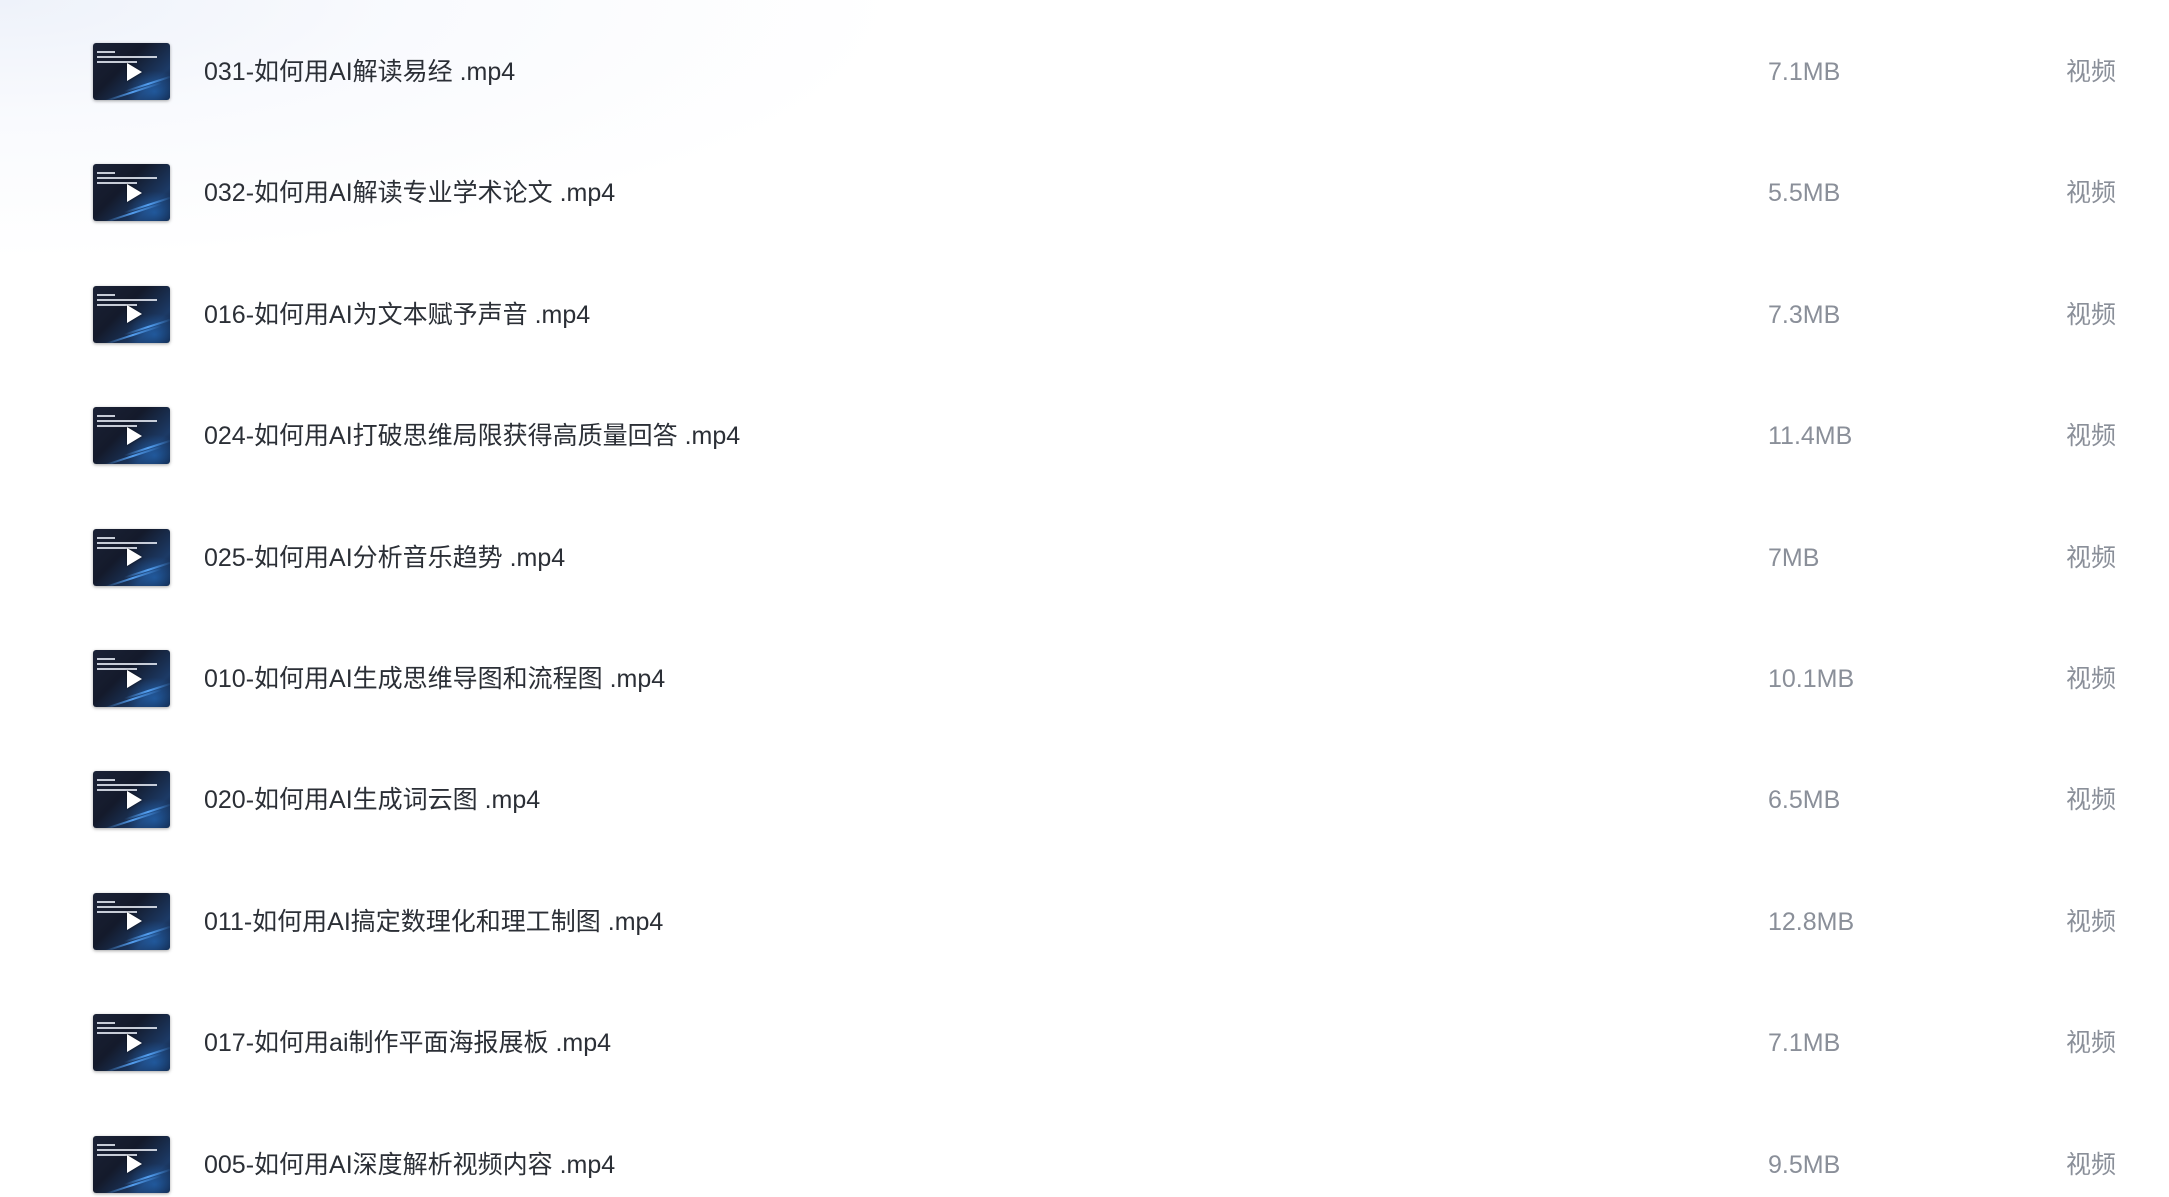 Image resolution: width=2169 pixels, height=1197 pixels. What do you see at coordinates (1084, 679) in the screenshot?
I see `file-row: 010-如何用AI生成思维导图和流程图 .mp4 10.1MB 视频` at bounding box center [1084, 679].